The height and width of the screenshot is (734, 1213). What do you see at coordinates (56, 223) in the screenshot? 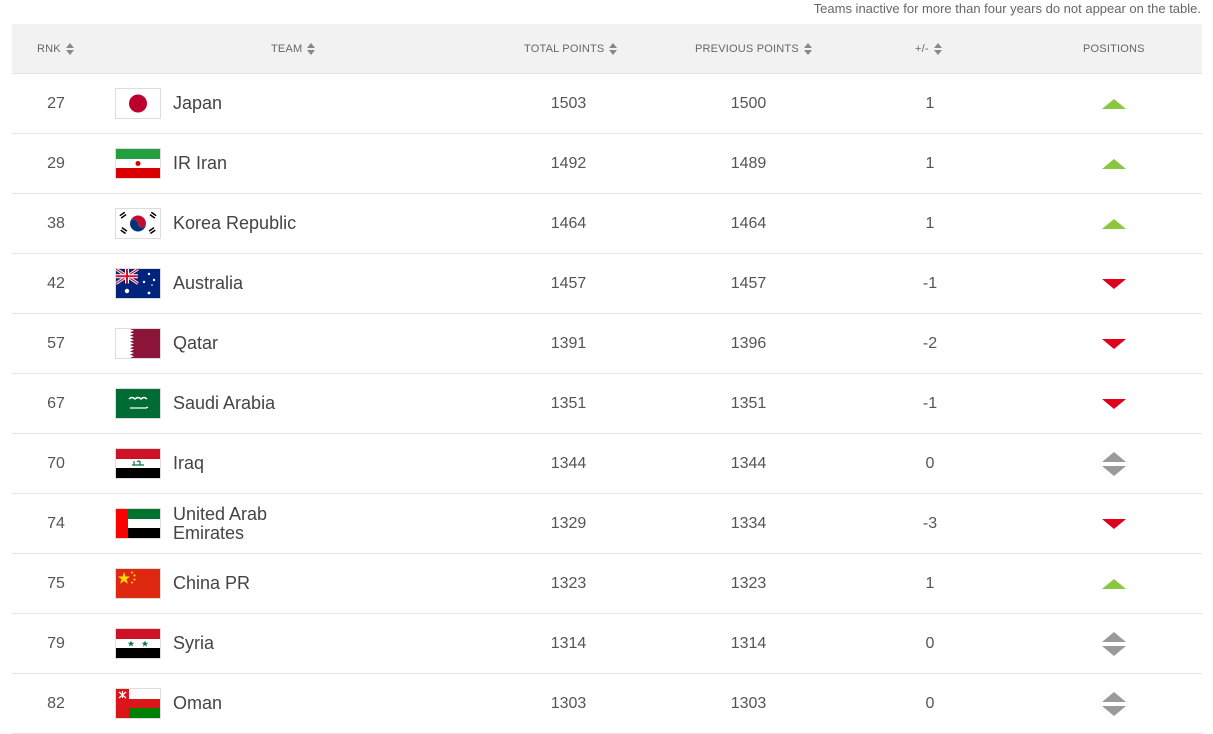
I see `rank-cell: 38` at bounding box center [56, 223].